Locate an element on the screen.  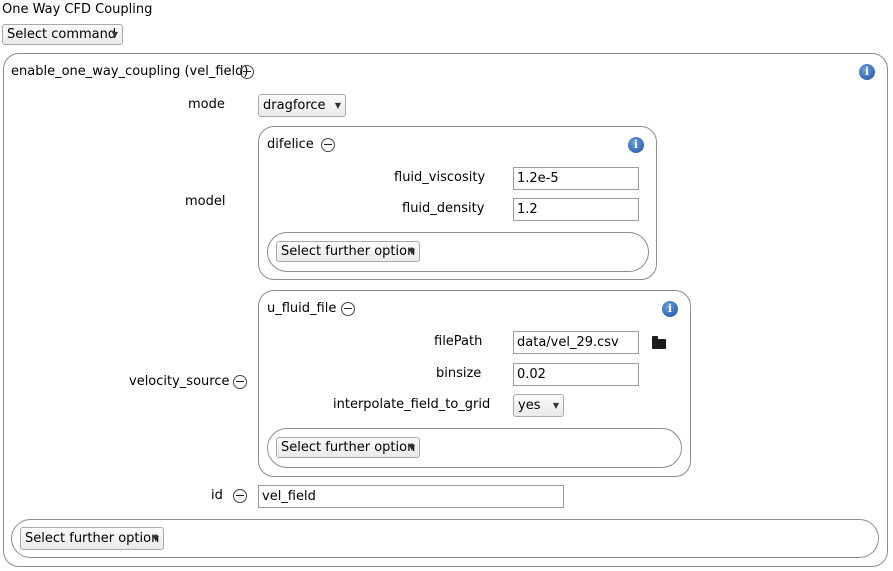
main-further-option-label: Select further option is located at coordinates (92, 538).